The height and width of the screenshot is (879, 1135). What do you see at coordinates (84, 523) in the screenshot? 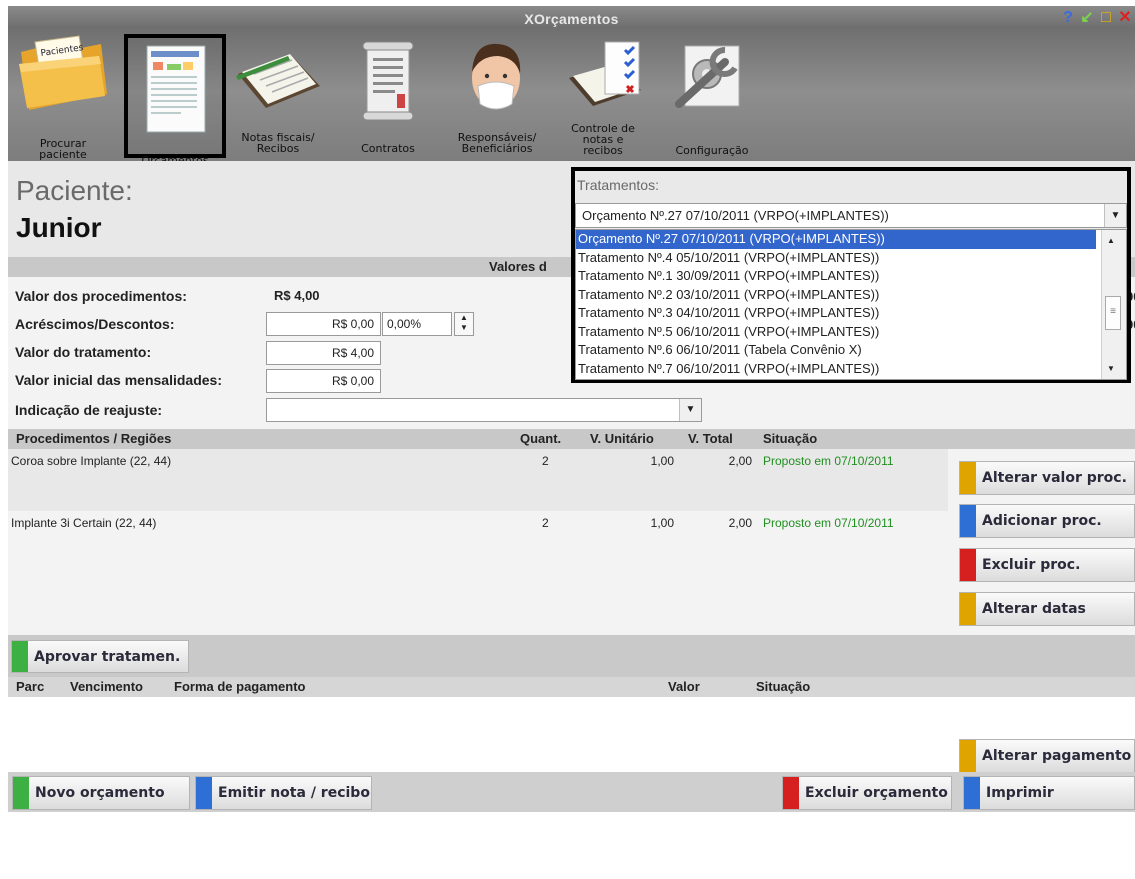
I see `proc-name: Implante 3i Certain (22, 44)` at bounding box center [84, 523].